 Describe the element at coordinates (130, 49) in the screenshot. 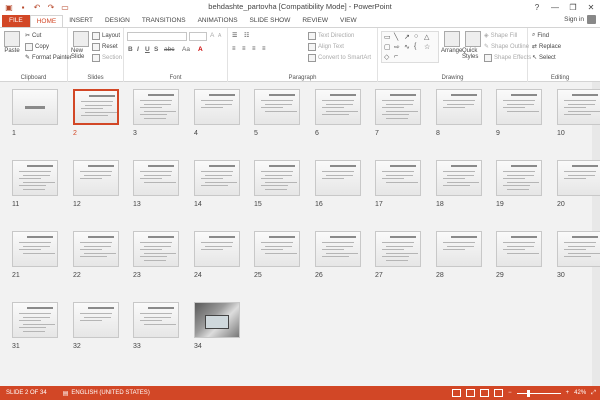

I see `bold-button: B` at that location.